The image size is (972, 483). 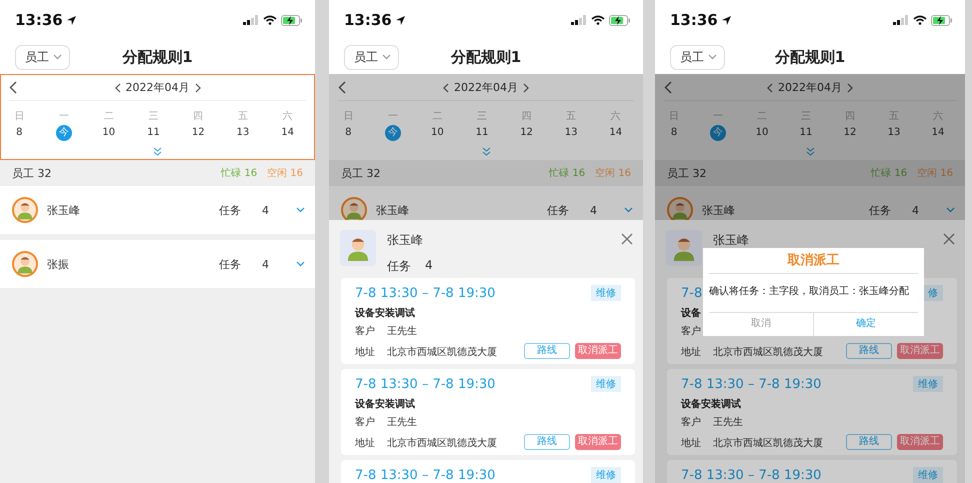 What do you see at coordinates (19, 116) in the screenshot?
I see `weekday-label: 日` at bounding box center [19, 116].